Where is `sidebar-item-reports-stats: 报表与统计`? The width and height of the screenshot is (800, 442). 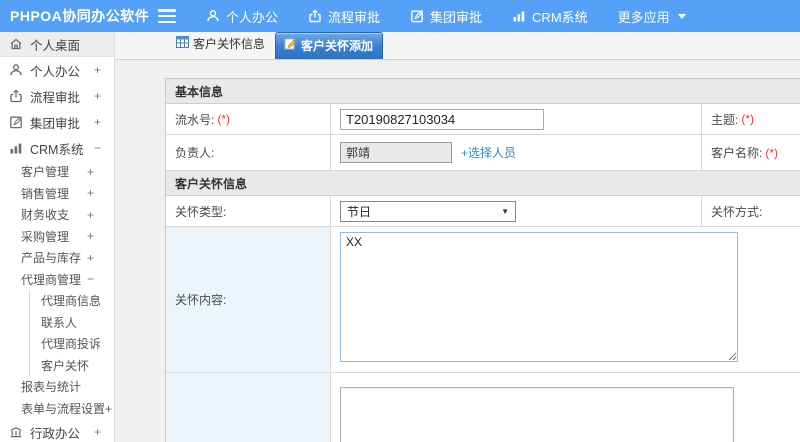
sidebar-item-reports-stats: 报表与统计 is located at coordinates (57, 387).